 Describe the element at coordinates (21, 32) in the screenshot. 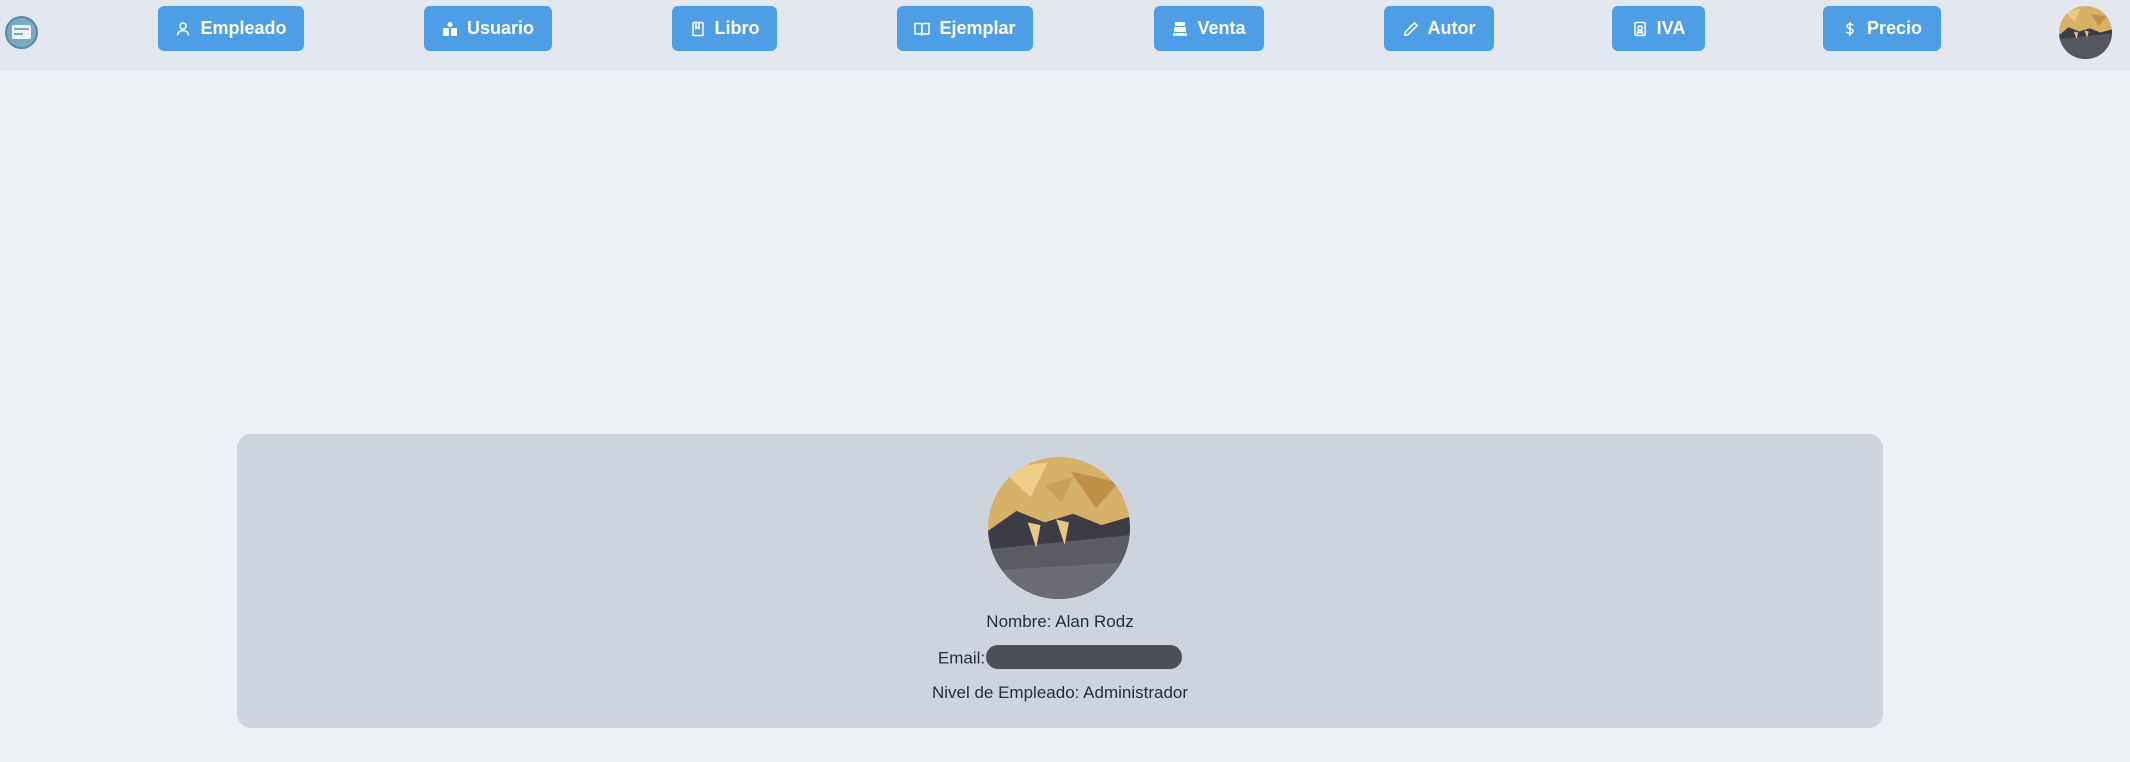

I see `browser-window-icon` at that location.